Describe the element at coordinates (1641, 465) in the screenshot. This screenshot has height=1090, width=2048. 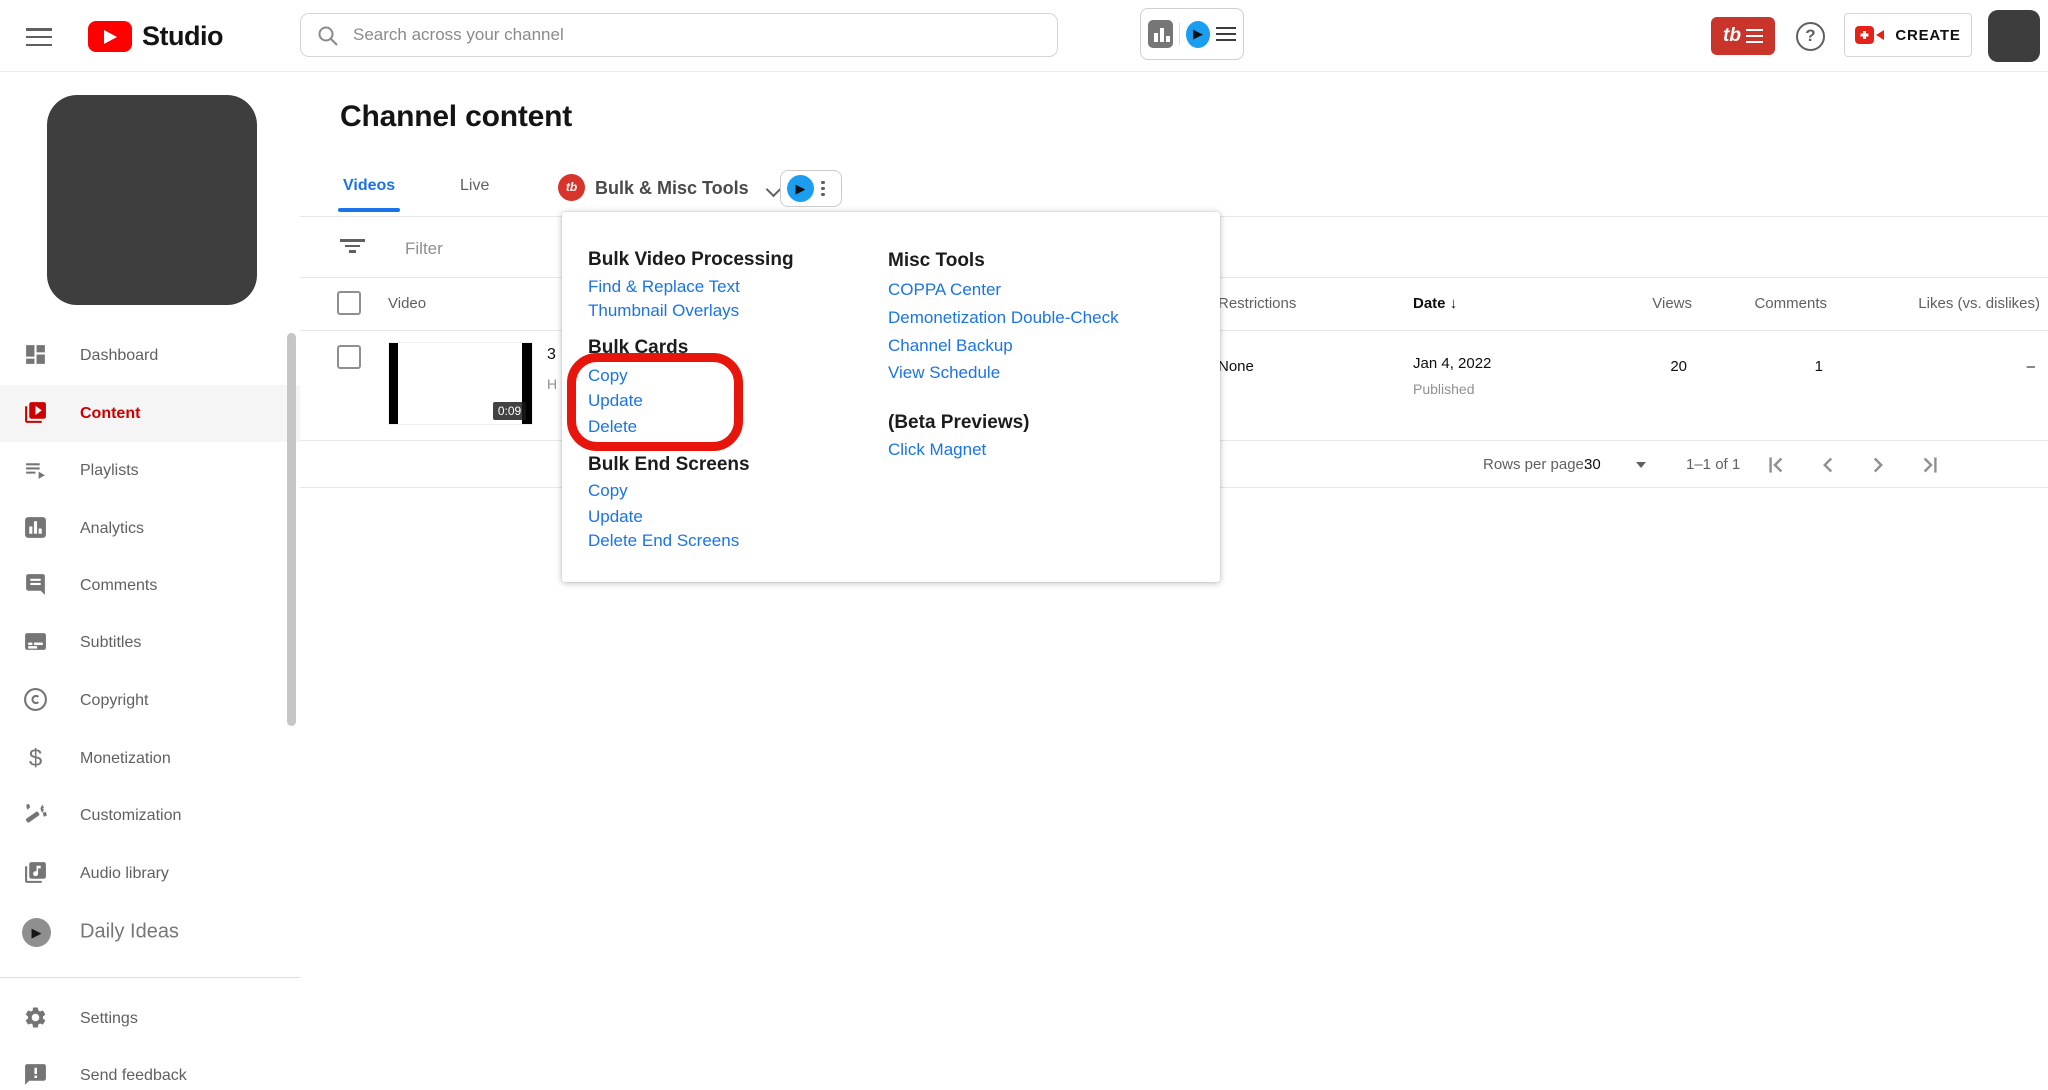
I see `caret-down-icon` at that location.